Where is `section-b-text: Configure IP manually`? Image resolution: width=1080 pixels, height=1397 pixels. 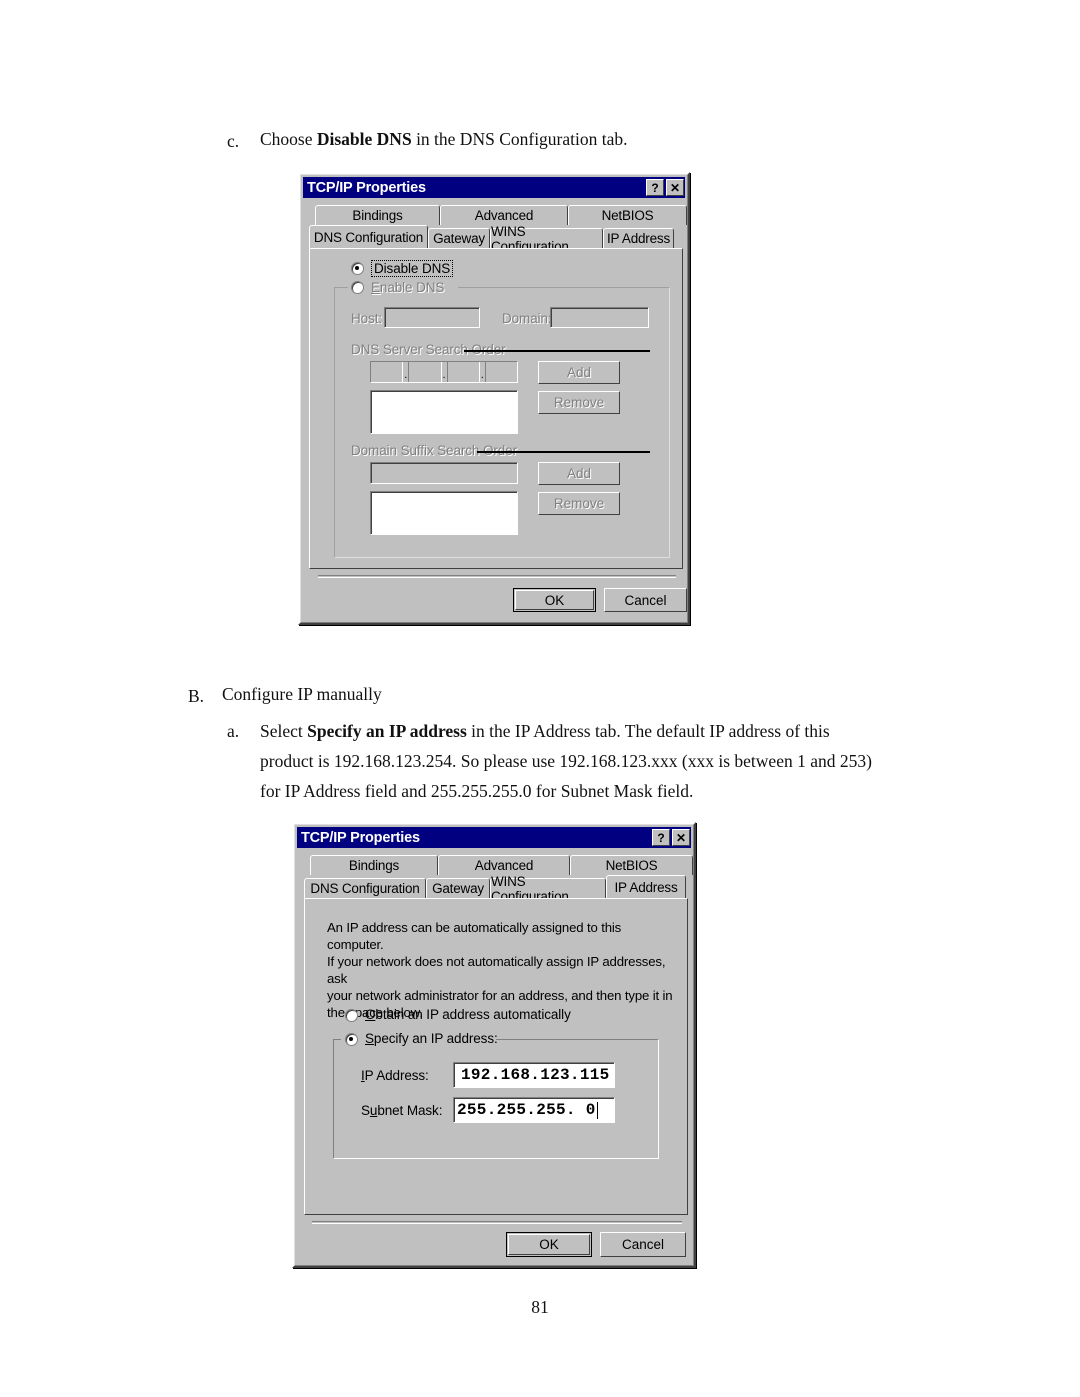 section-b-text: Configure IP manually is located at coordinates (302, 694).